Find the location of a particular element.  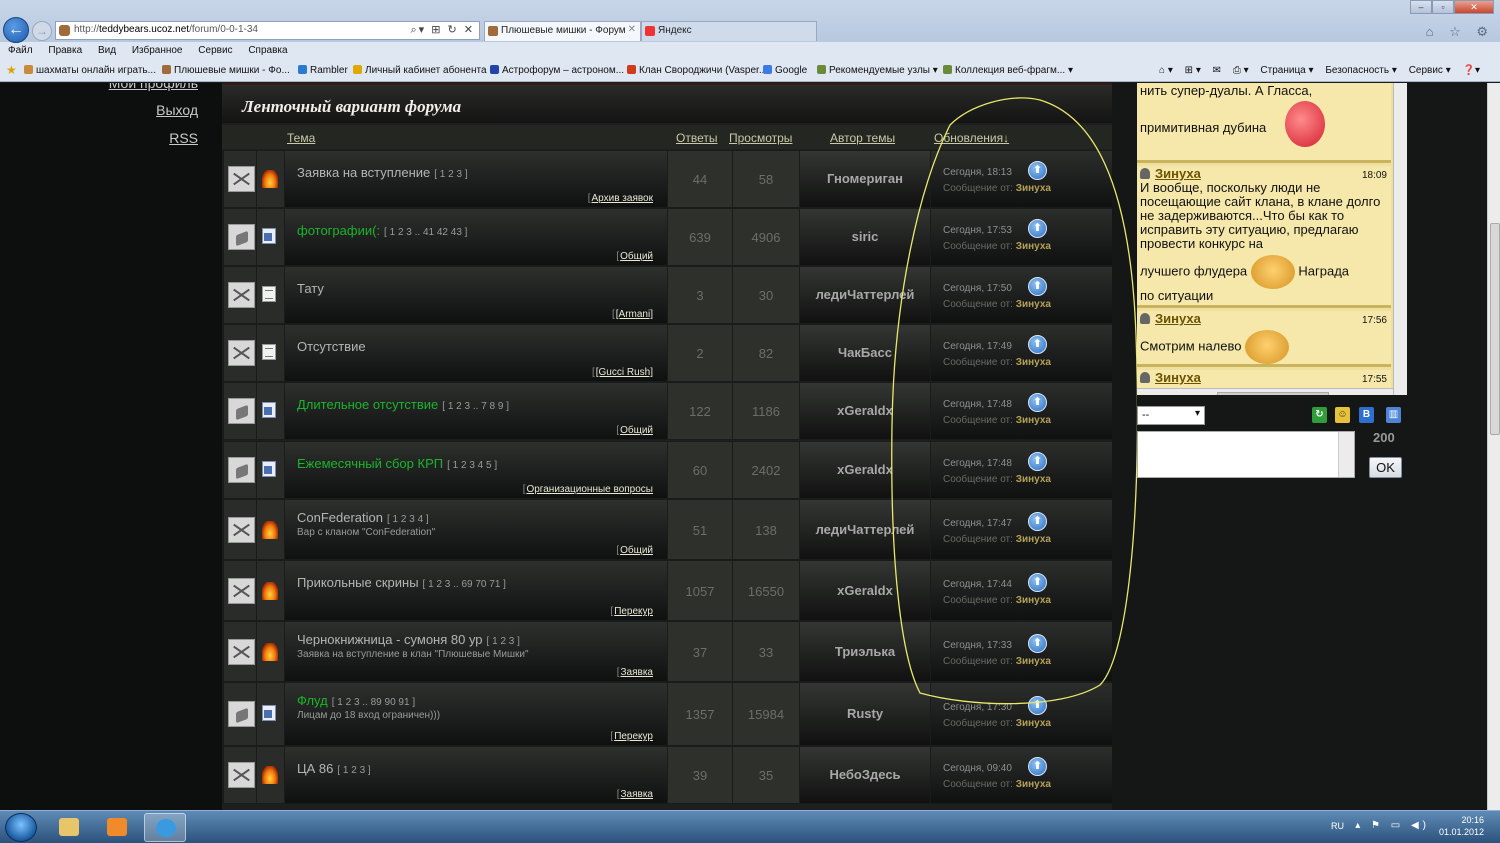

ie-taskbar-button is located at coordinates (165, 827).